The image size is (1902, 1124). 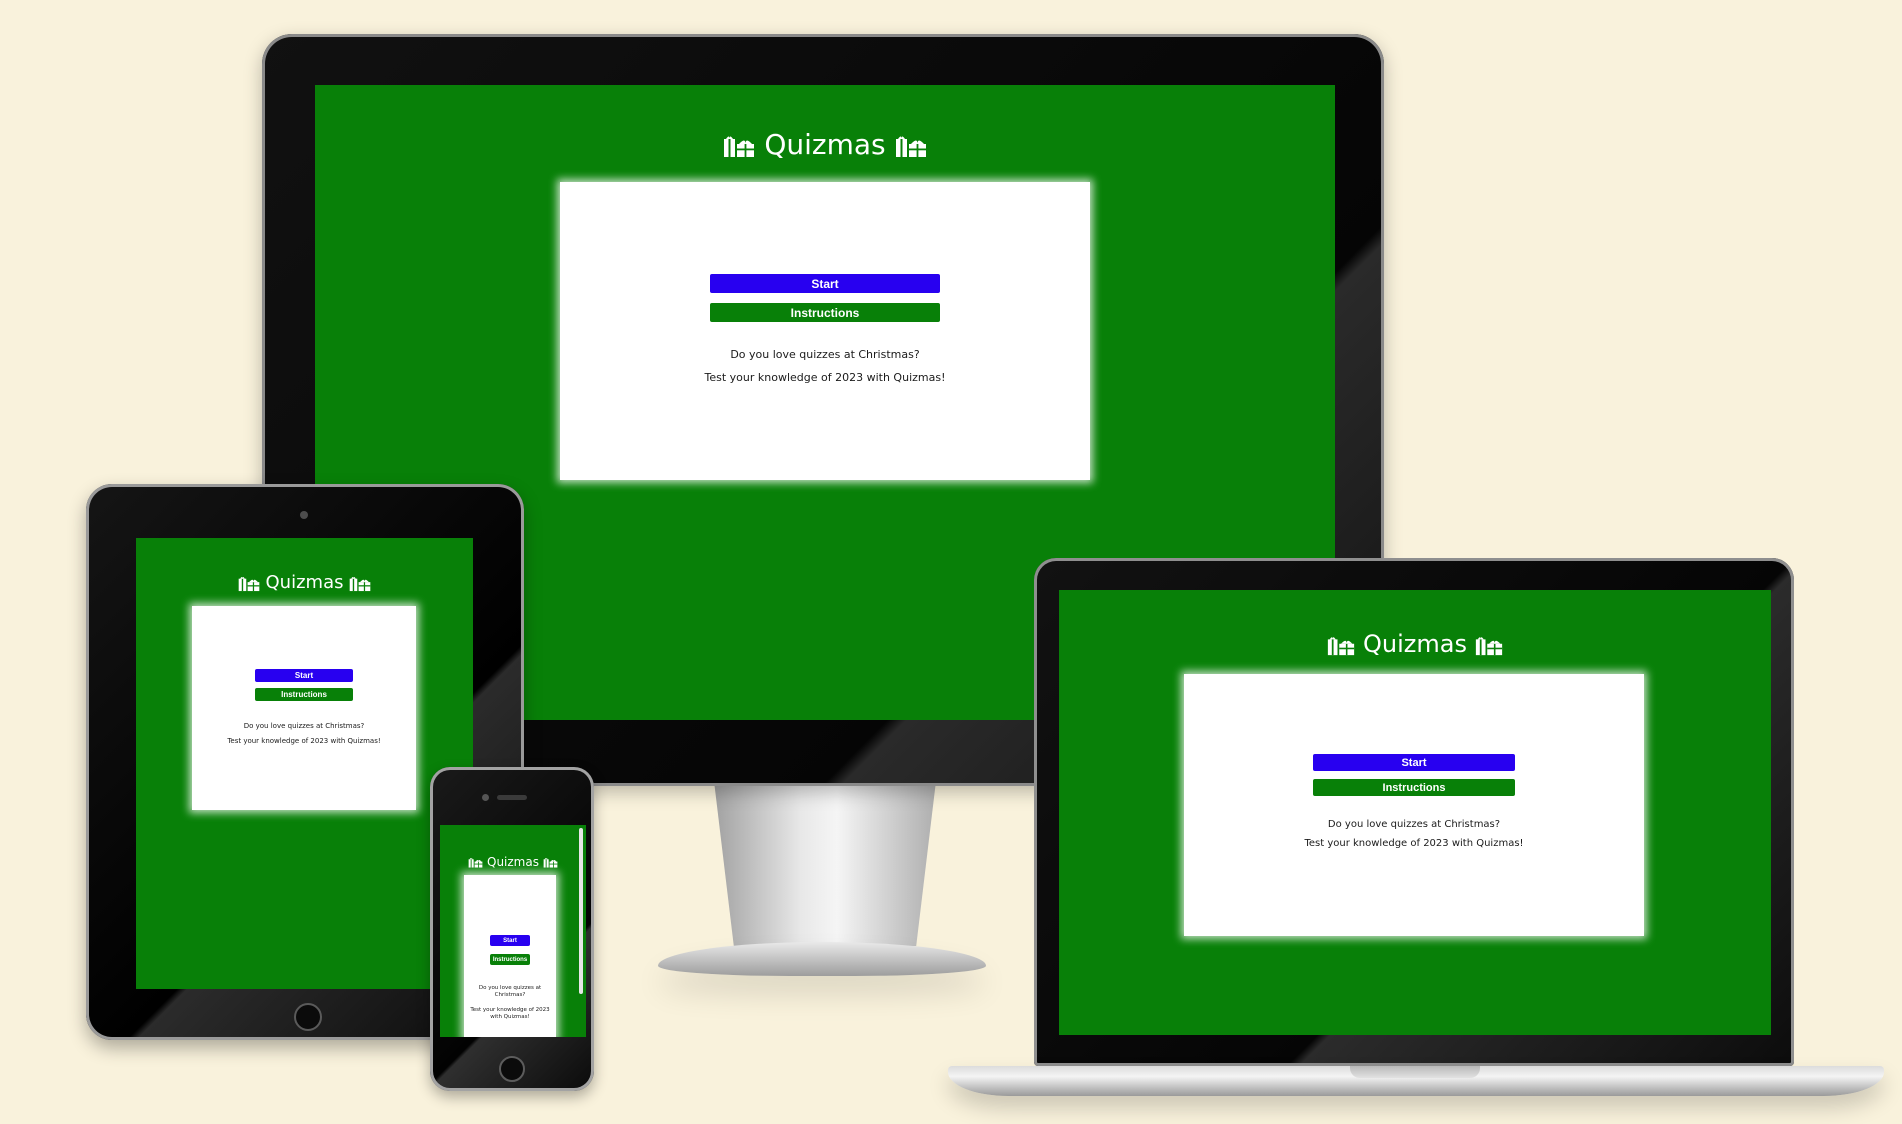 I want to click on phone-scrollbar, so click(x=581, y=911).